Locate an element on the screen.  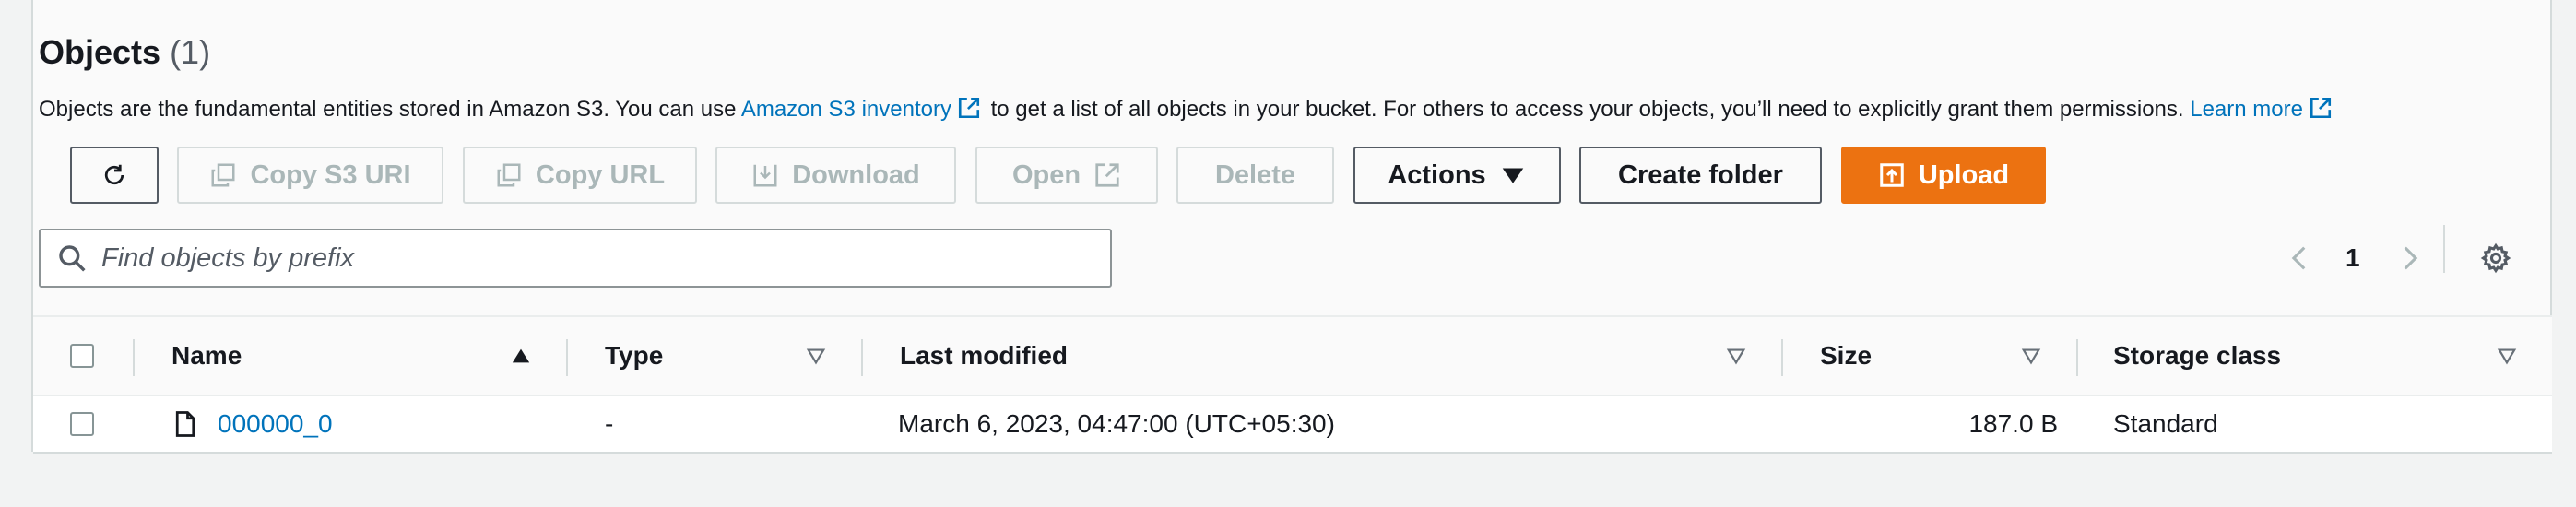
prev-page-button is located at coordinates (2300, 258).